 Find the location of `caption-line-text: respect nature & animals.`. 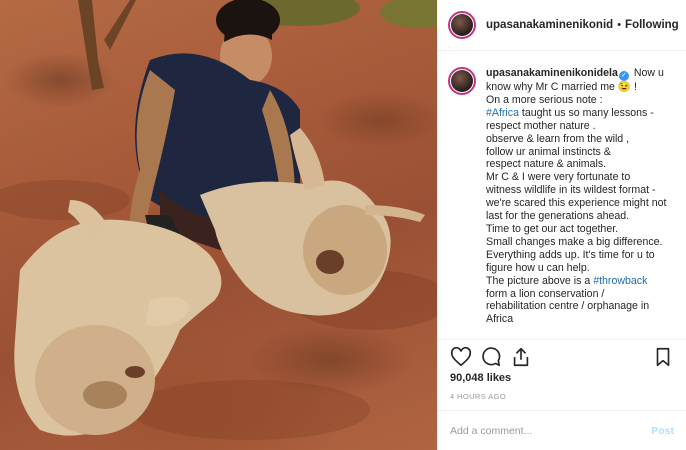

caption-line-text: respect nature & animals. is located at coordinates (546, 164).